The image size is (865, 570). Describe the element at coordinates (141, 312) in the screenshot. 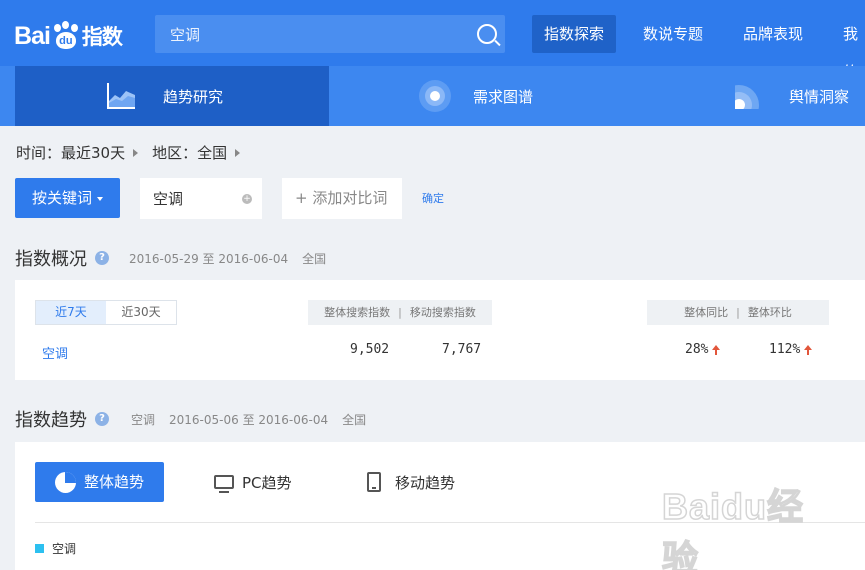

I see `range-tab-30d: 近30天` at that location.